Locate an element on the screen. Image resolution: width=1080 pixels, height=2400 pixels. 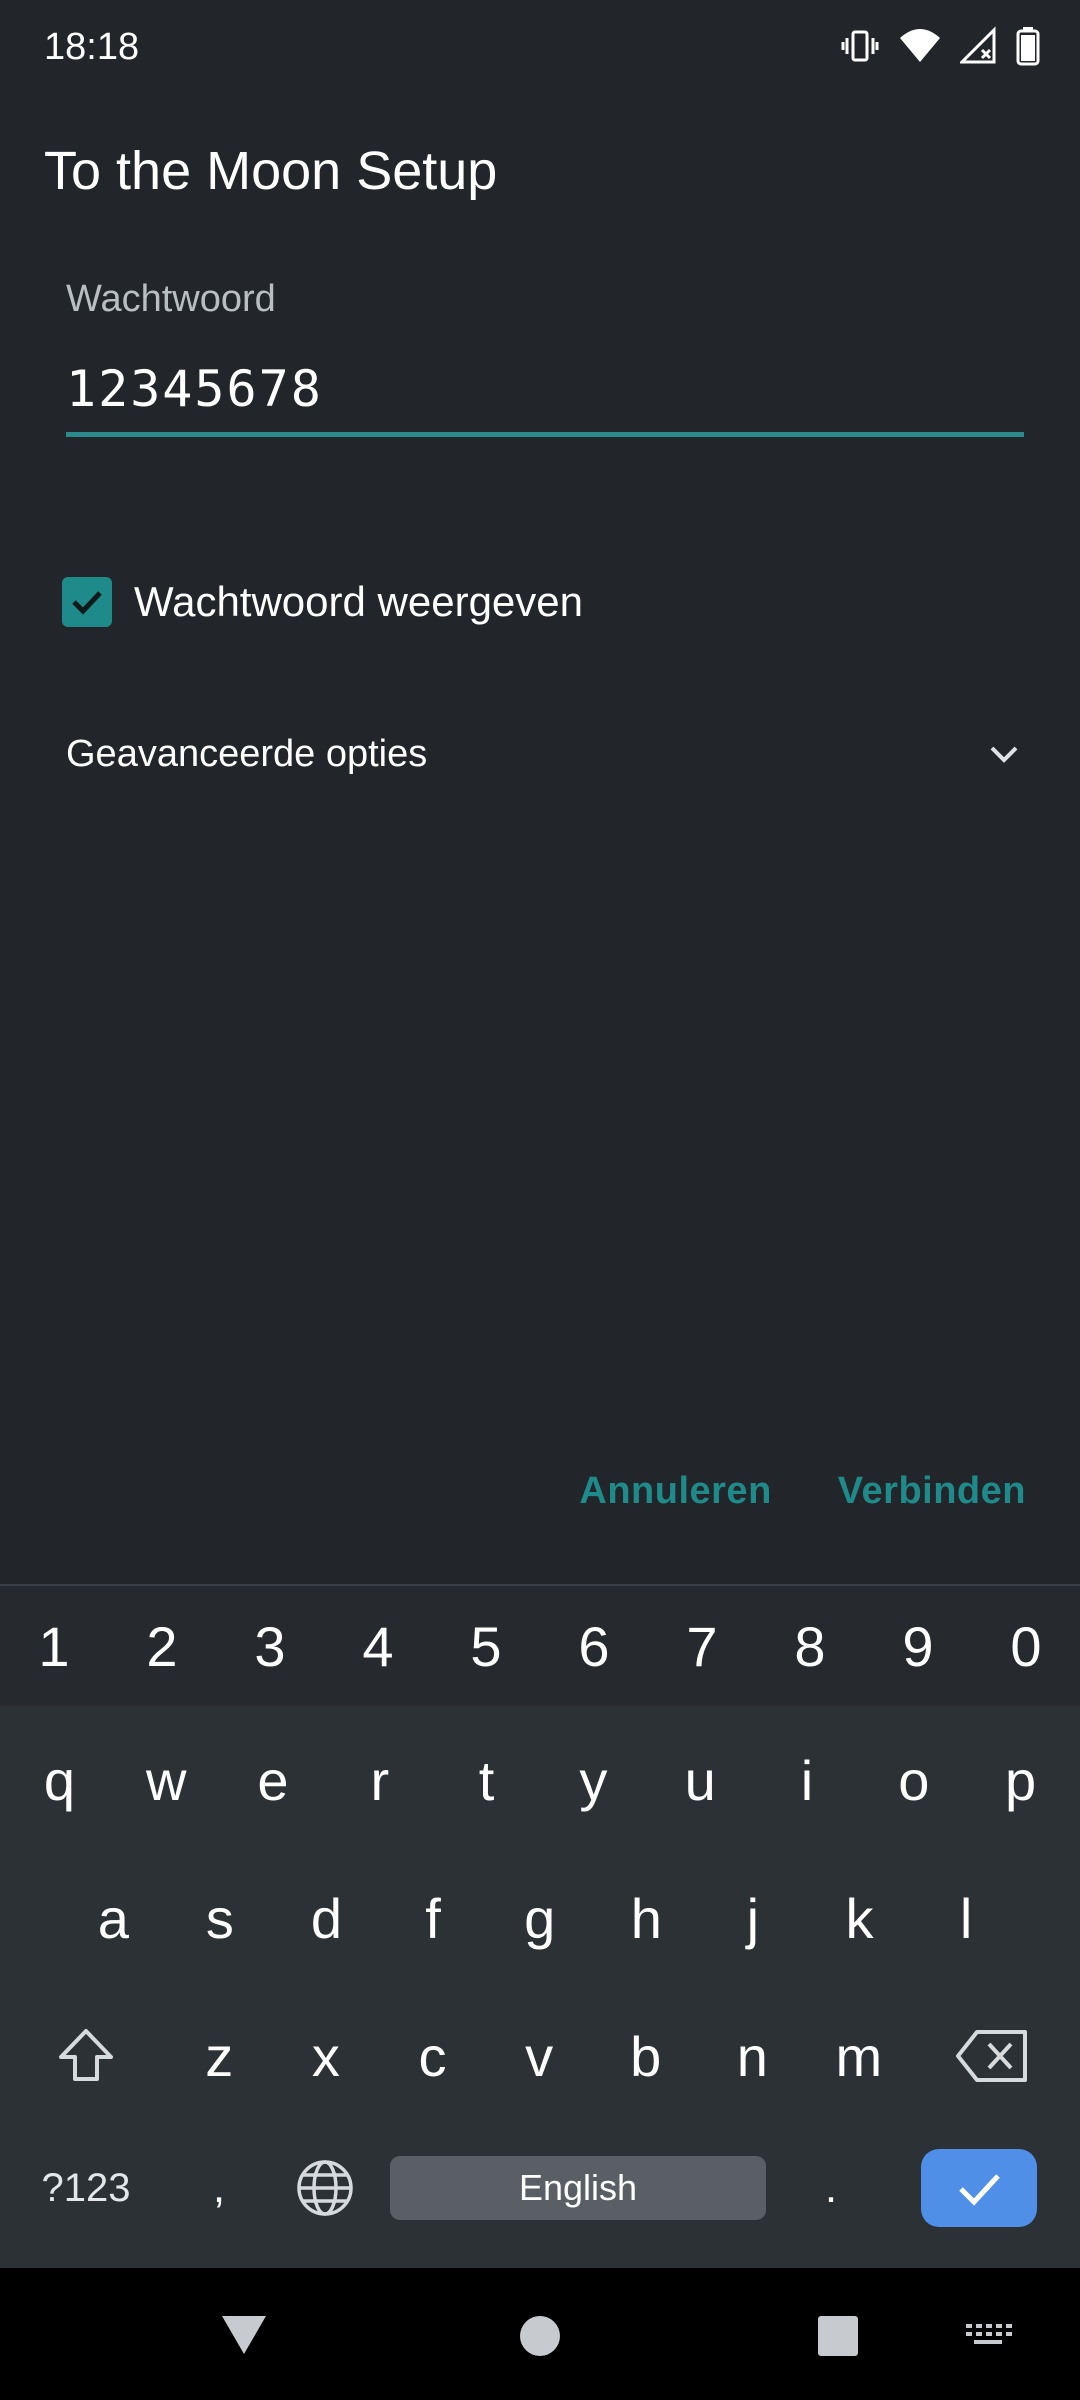
show-password-checkbox is located at coordinates (87, 602).